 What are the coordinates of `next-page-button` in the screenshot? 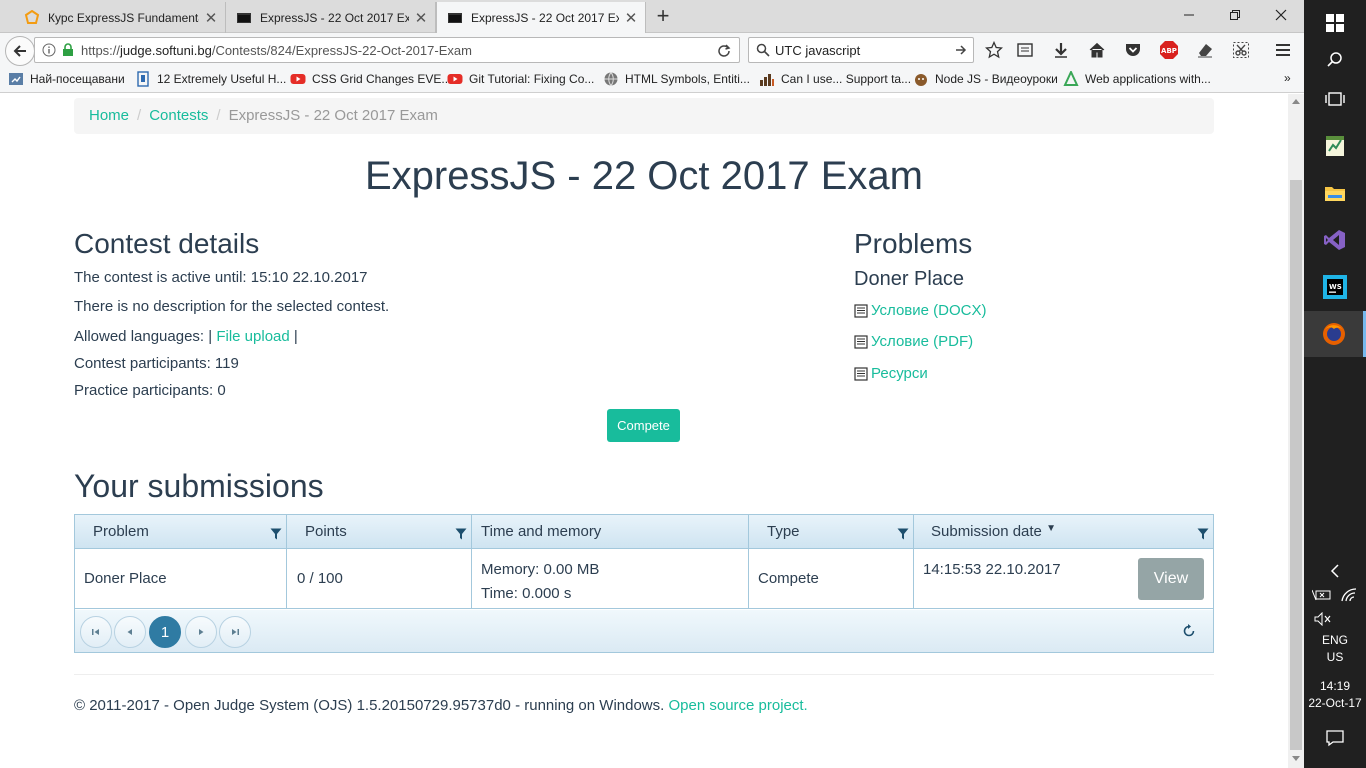 It's located at (201, 632).